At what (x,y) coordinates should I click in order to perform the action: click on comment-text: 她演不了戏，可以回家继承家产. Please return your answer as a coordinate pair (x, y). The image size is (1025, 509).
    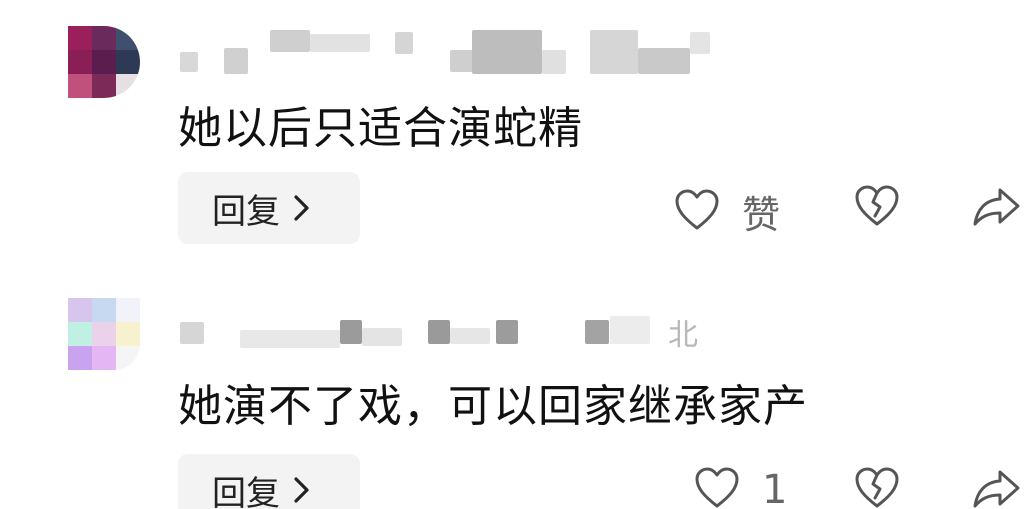
    Looking at the image, I should click on (493, 406).